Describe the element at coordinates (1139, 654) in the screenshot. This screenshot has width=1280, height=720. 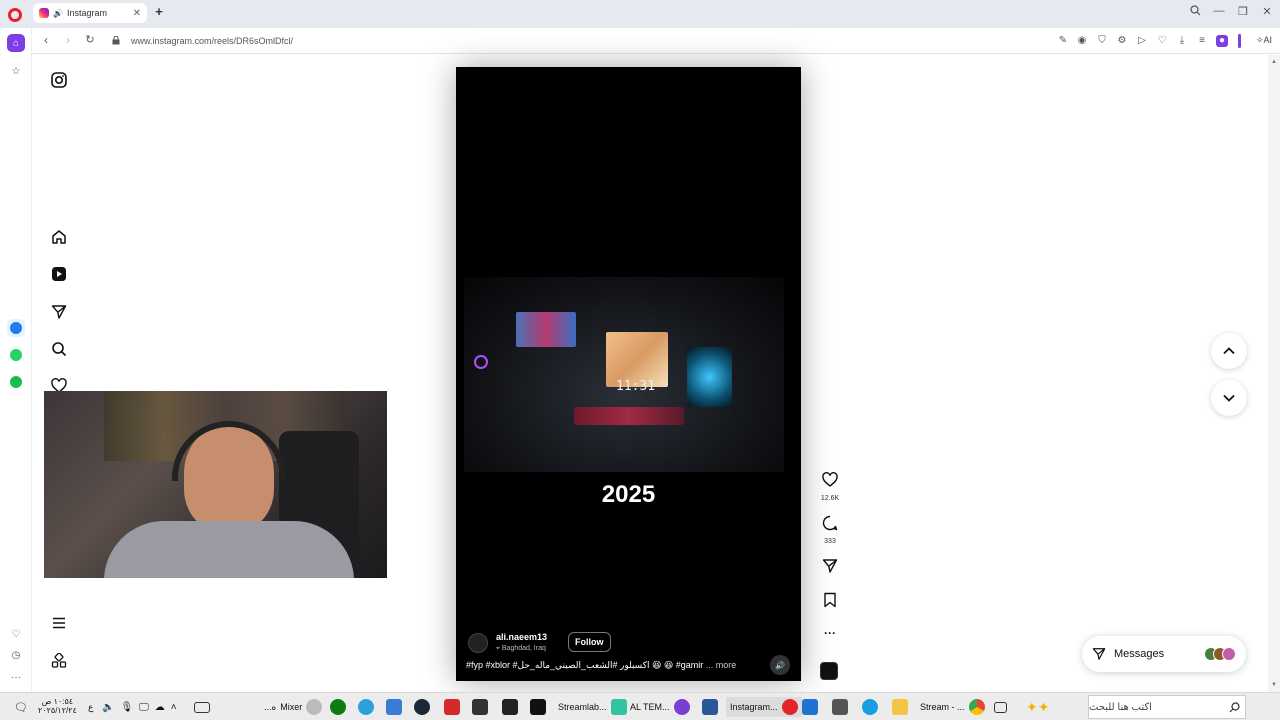
I see `messages-label: Messages` at that location.